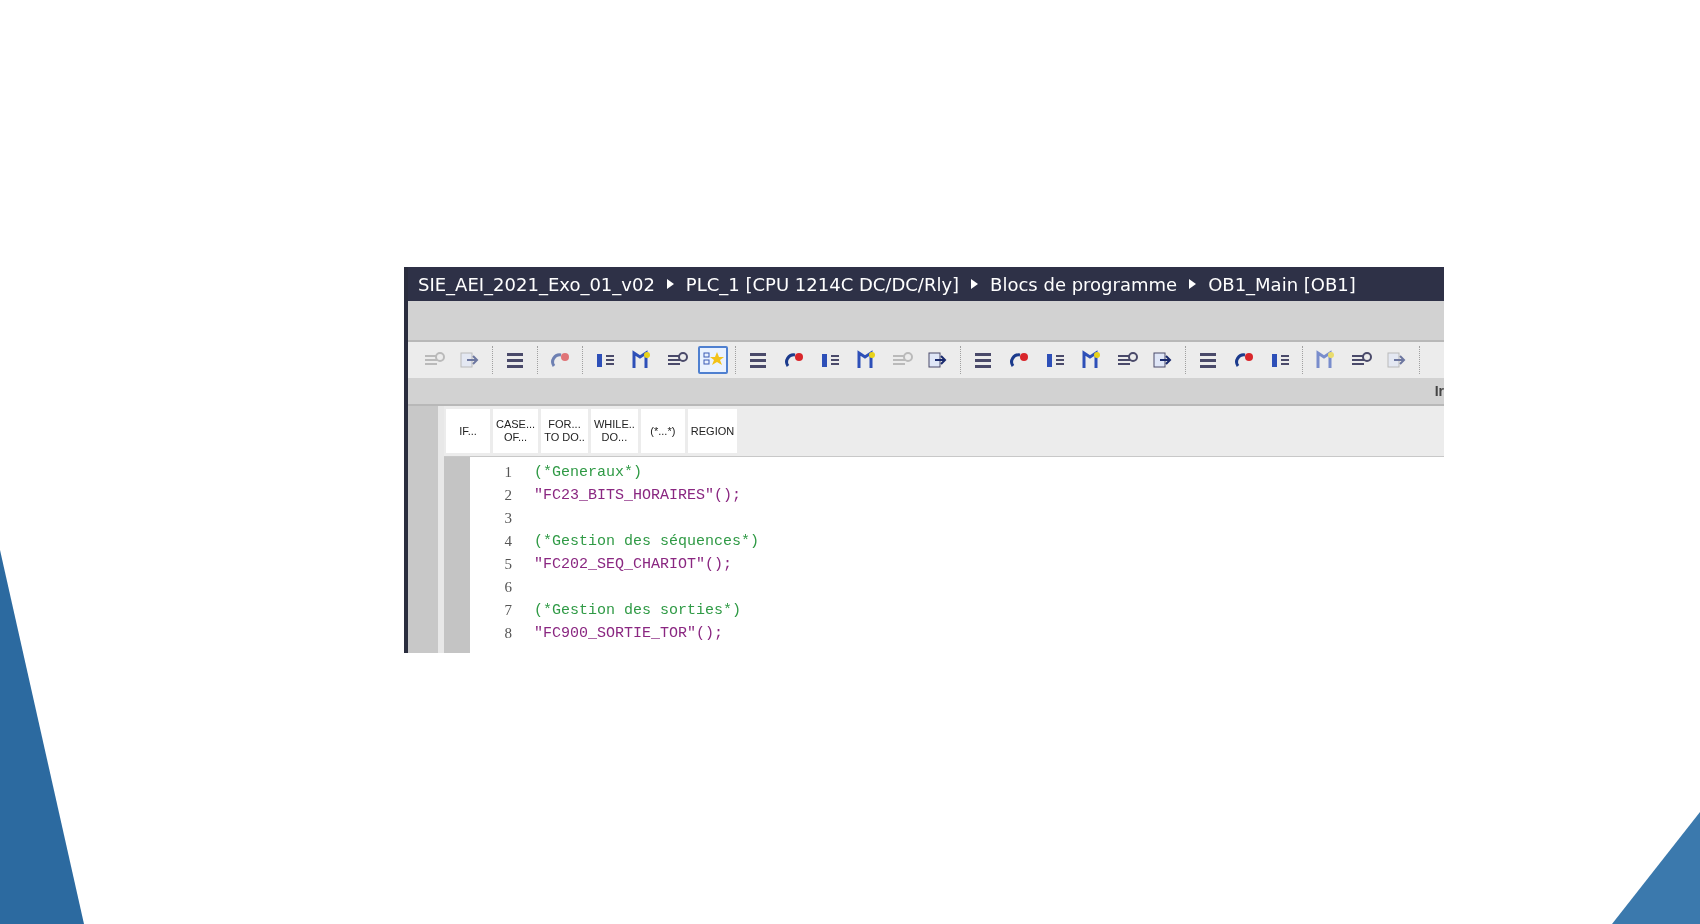  What do you see at coordinates (508, 472) in the screenshot?
I see `line-number: 1` at bounding box center [508, 472].